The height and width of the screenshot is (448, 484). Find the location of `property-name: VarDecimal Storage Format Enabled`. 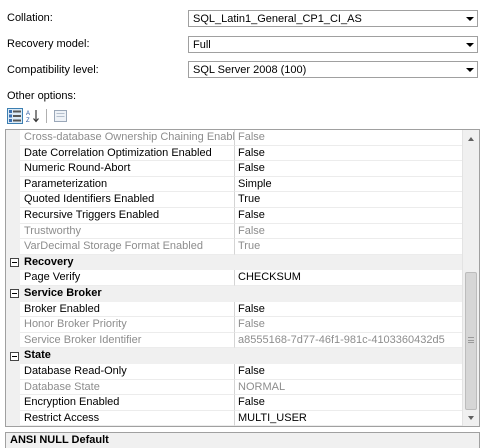

property-name: VarDecimal Storage Format Enabled is located at coordinates (127, 247).